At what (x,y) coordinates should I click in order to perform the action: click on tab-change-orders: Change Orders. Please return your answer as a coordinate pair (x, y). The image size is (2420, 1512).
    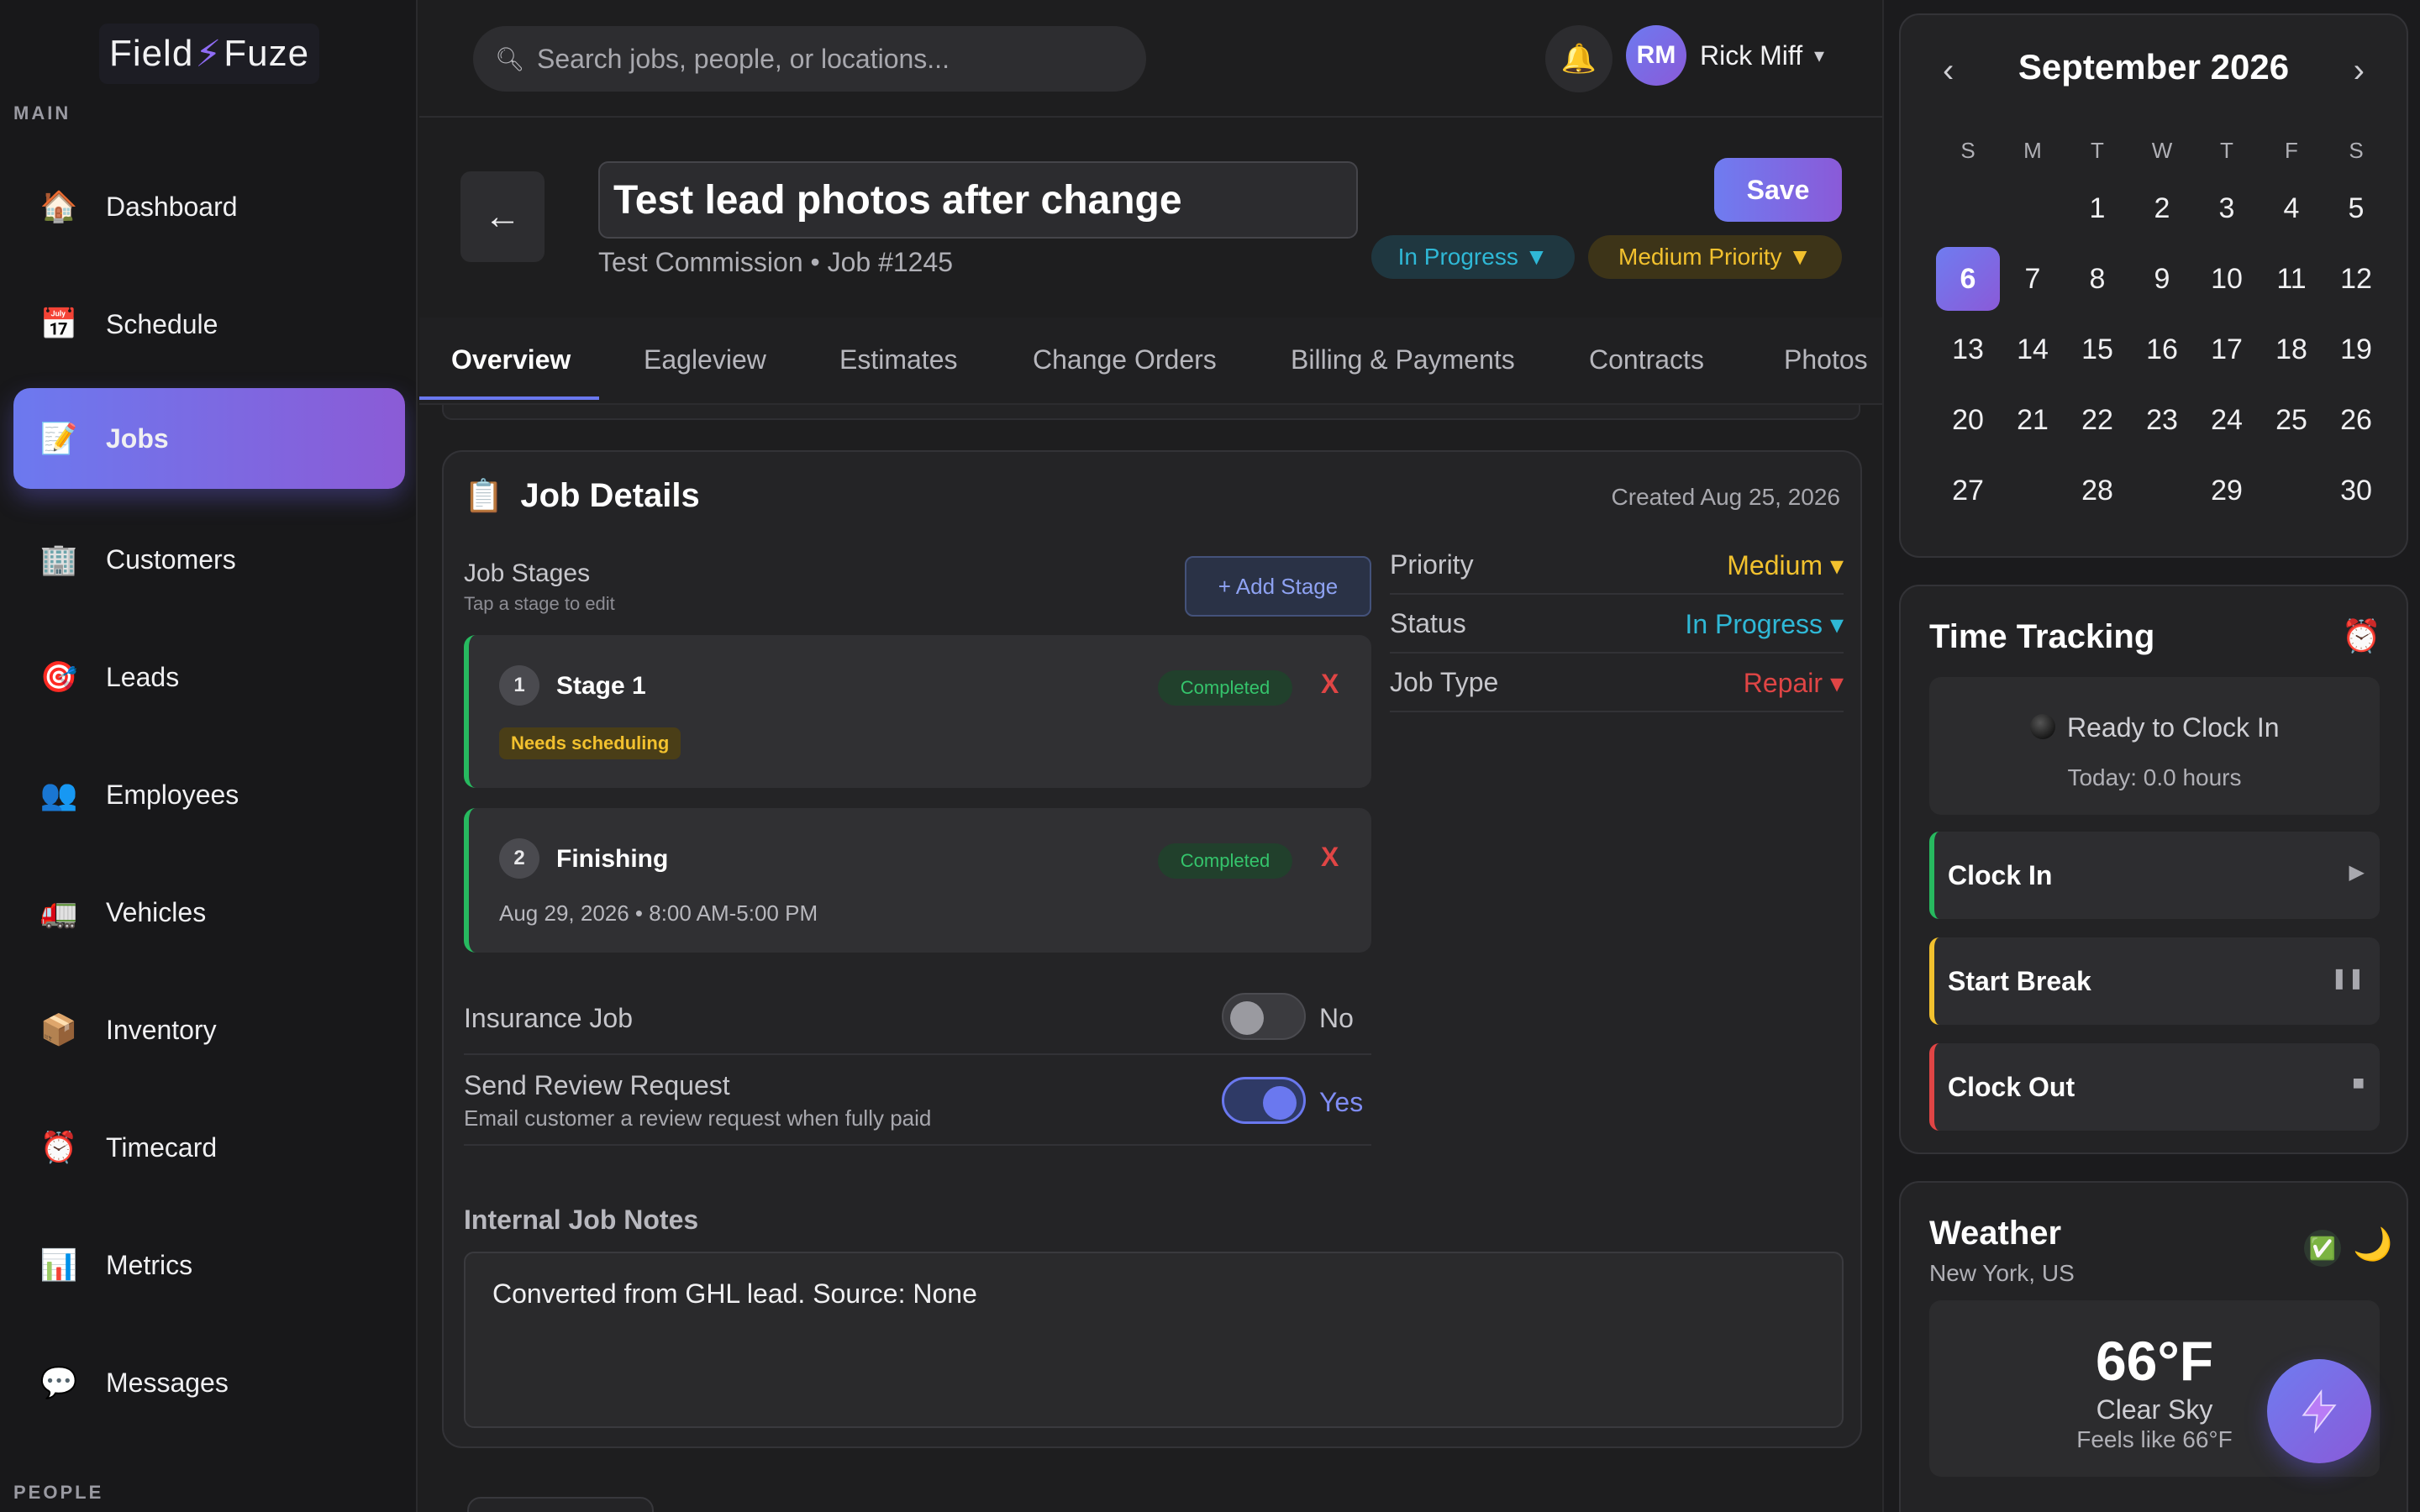
    Looking at the image, I should click on (1125, 359).